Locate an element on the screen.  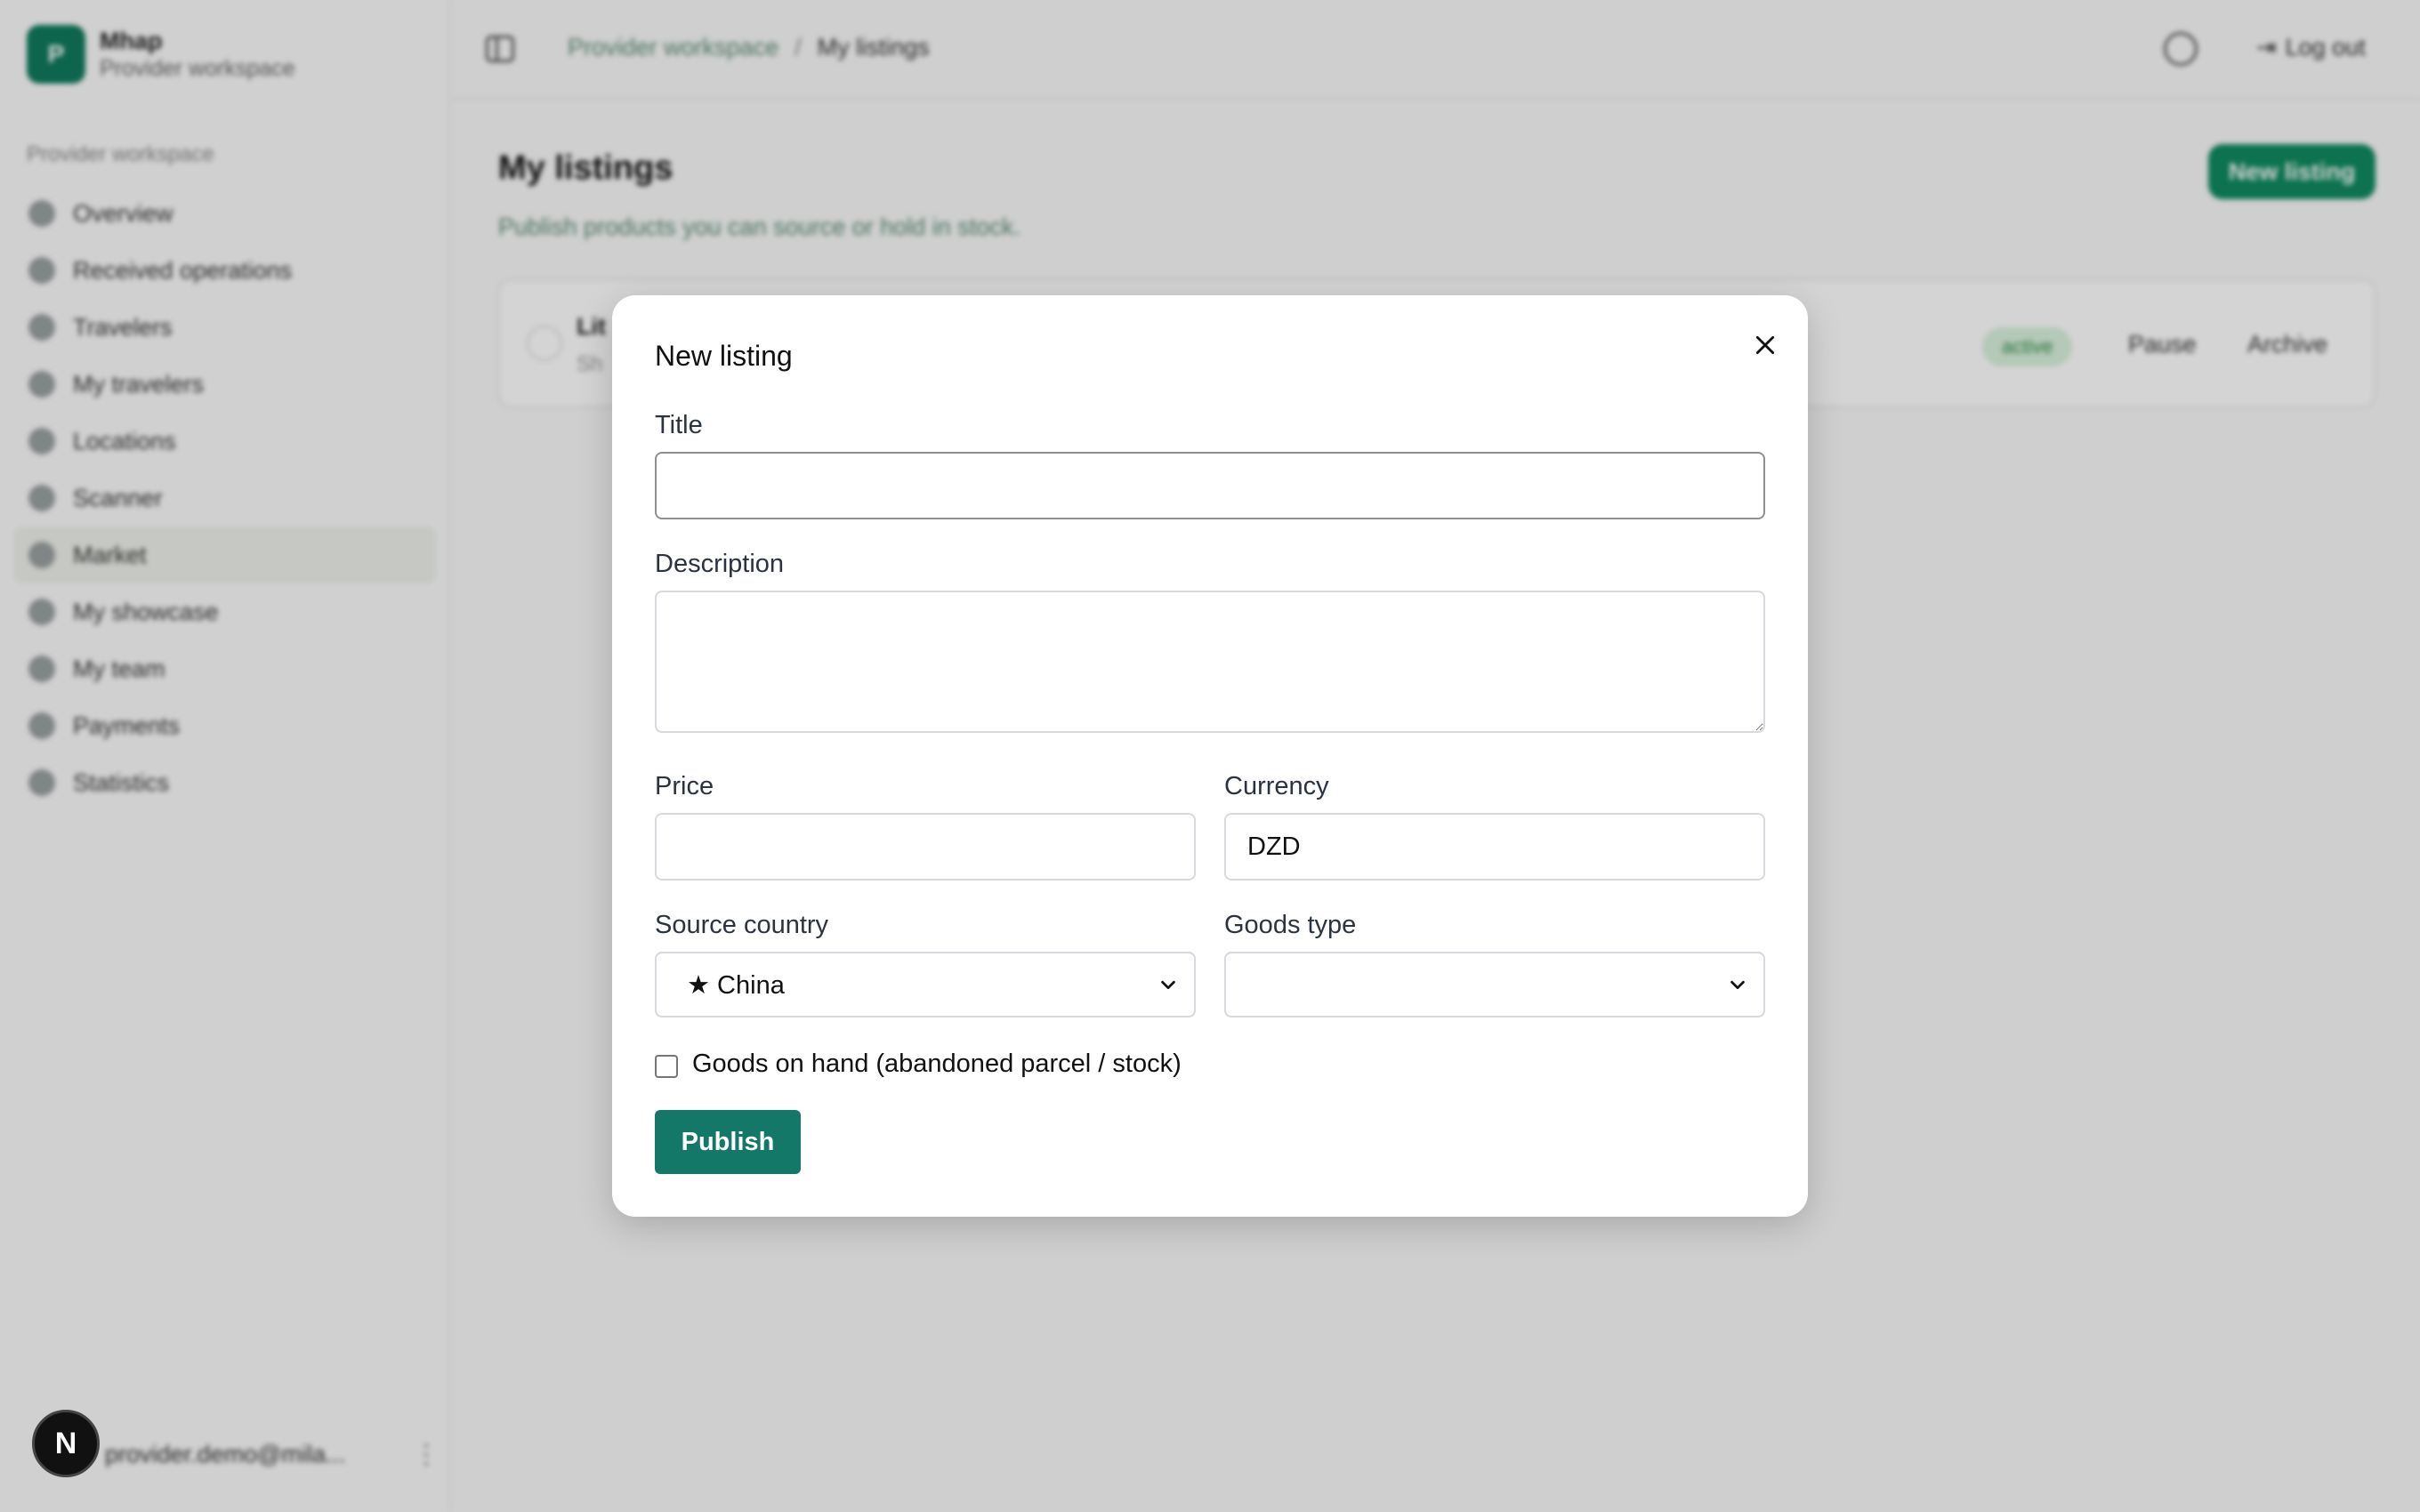
price-label: Price is located at coordinates (684, 786).